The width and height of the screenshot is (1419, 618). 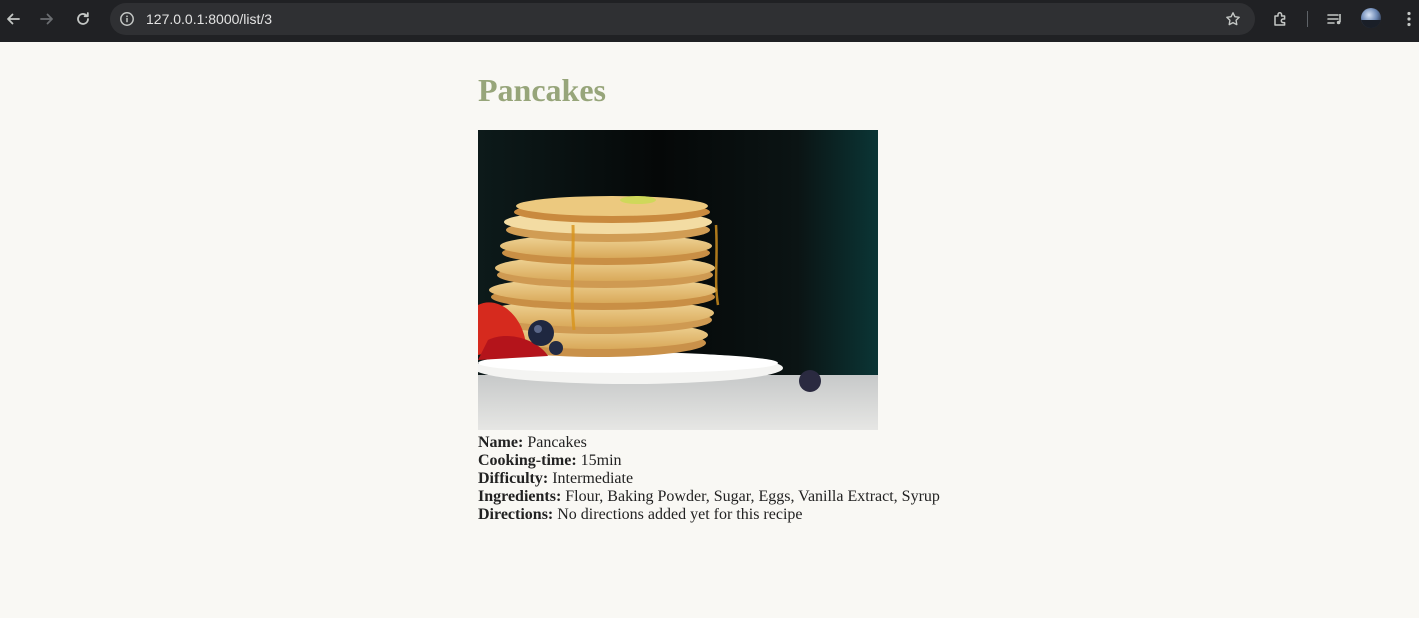 I want to click on browser-menu-button, so click(x=1407, y=21).